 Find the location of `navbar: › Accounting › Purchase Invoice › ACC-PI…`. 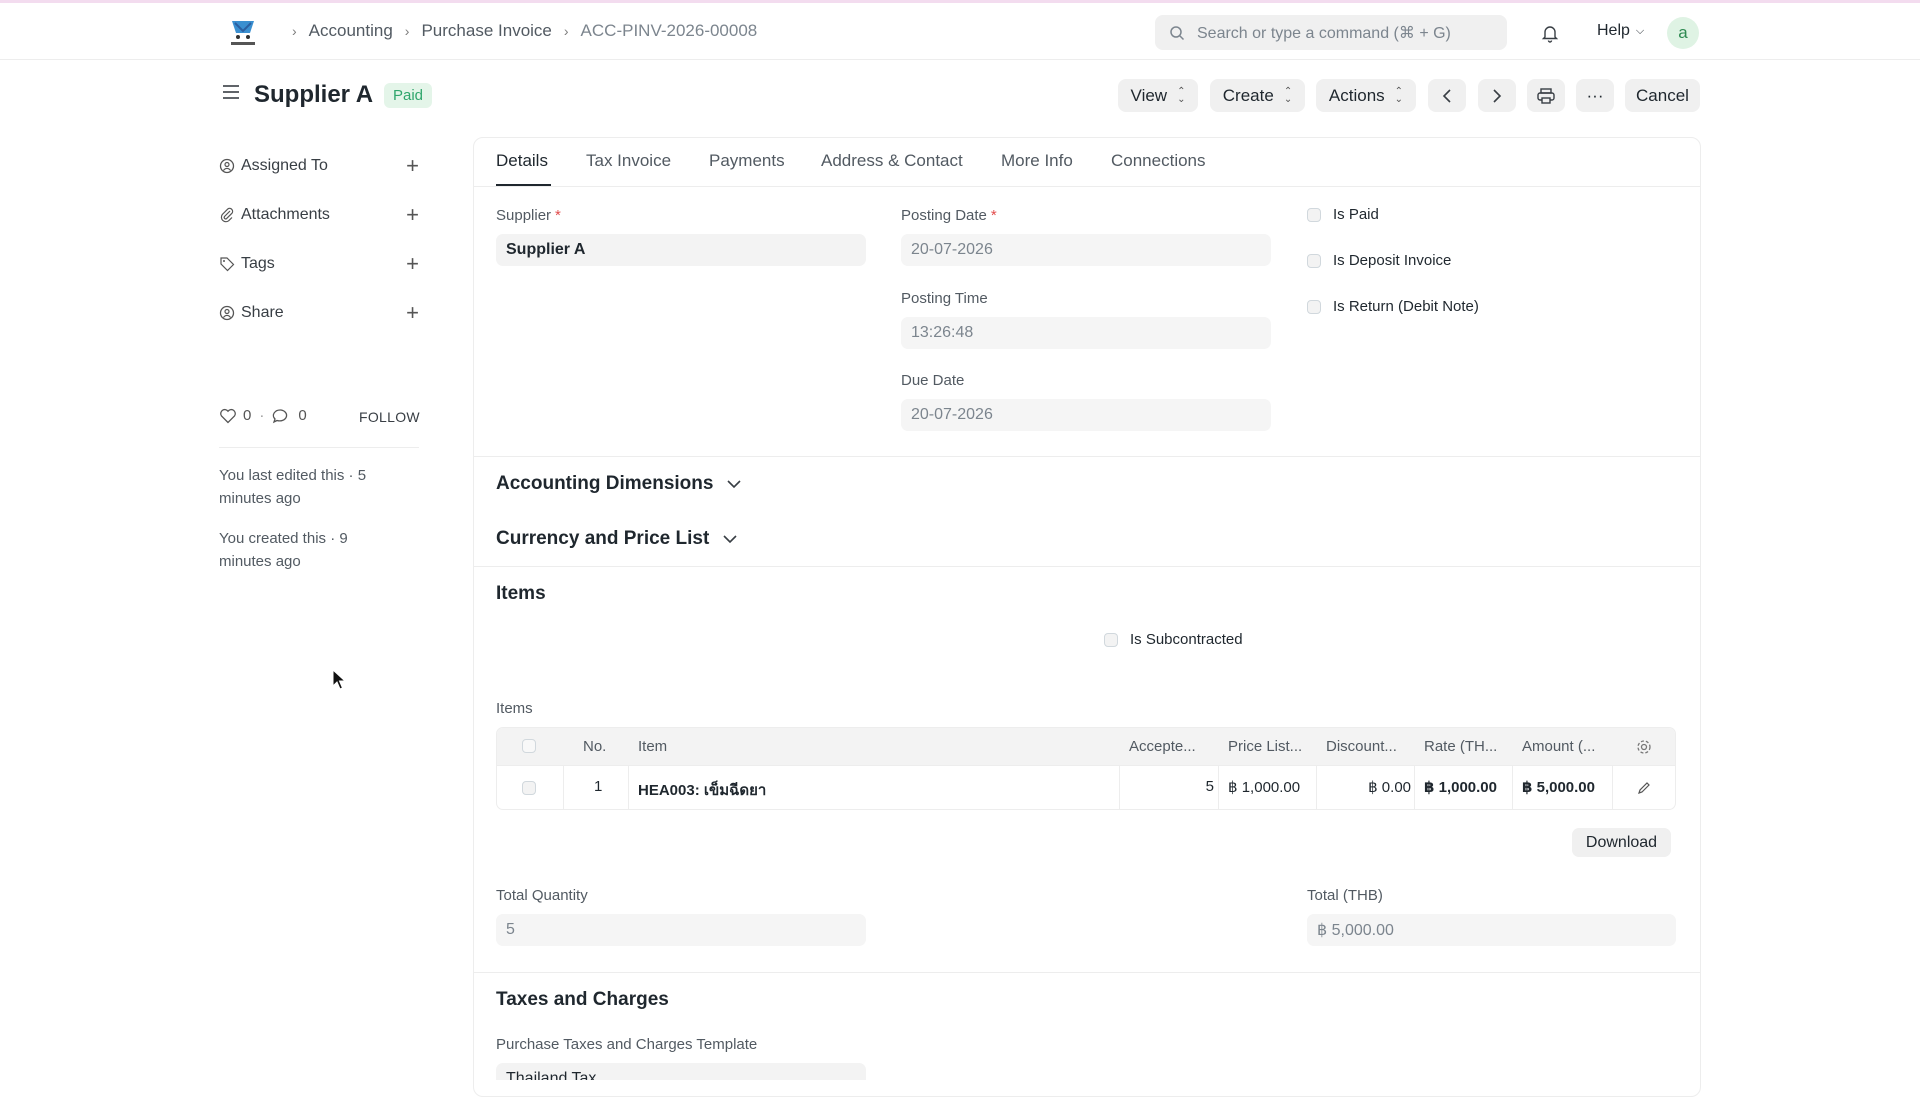

navbar: › Accounting › Purchase Invoice › ACC-PI… is located at coordinates (960, 31).